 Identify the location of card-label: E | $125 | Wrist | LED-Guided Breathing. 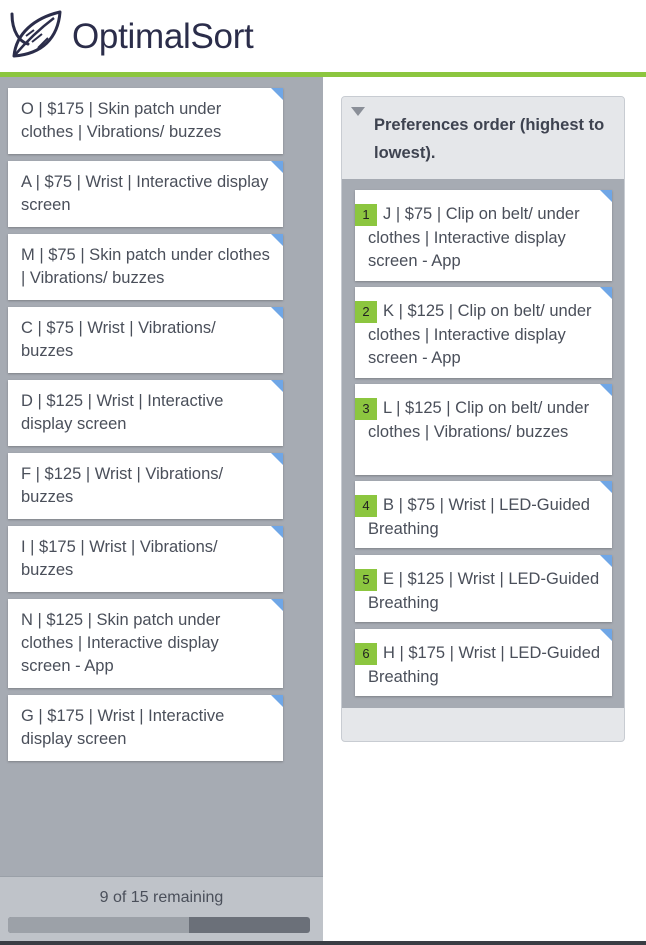
(484, 591).